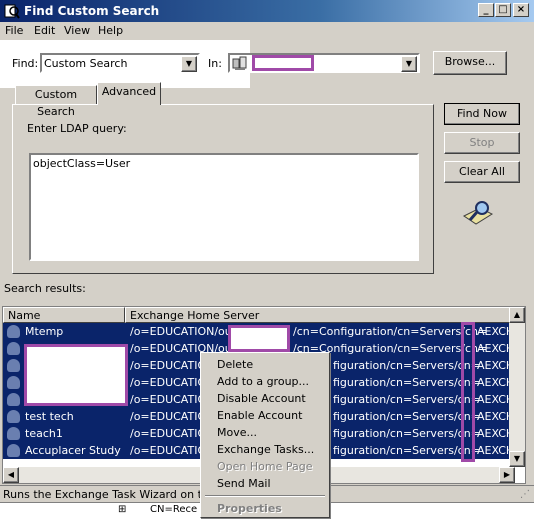  Describe the element at coordinates (44, 331) in the screenshot. I see `row-name: Mtemp` at that location.